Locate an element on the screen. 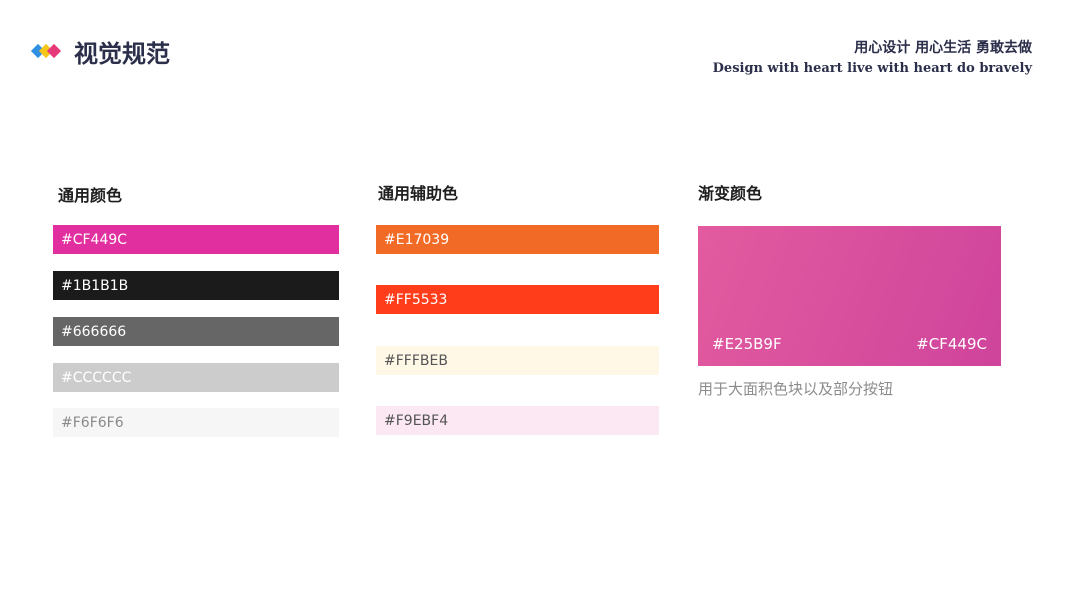 Image resolution: width=1067 pixels, height=600 pixels. primary-color-swatch: #CF449C is located at coordinates (196, 239).